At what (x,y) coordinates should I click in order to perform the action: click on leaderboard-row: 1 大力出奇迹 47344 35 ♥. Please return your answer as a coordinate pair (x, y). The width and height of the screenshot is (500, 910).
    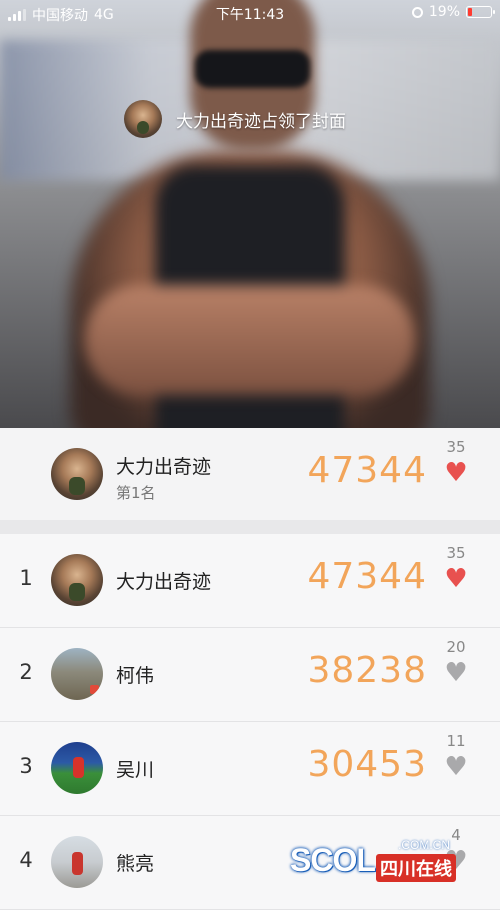
    Looking at the image, I should click on (250, 581).